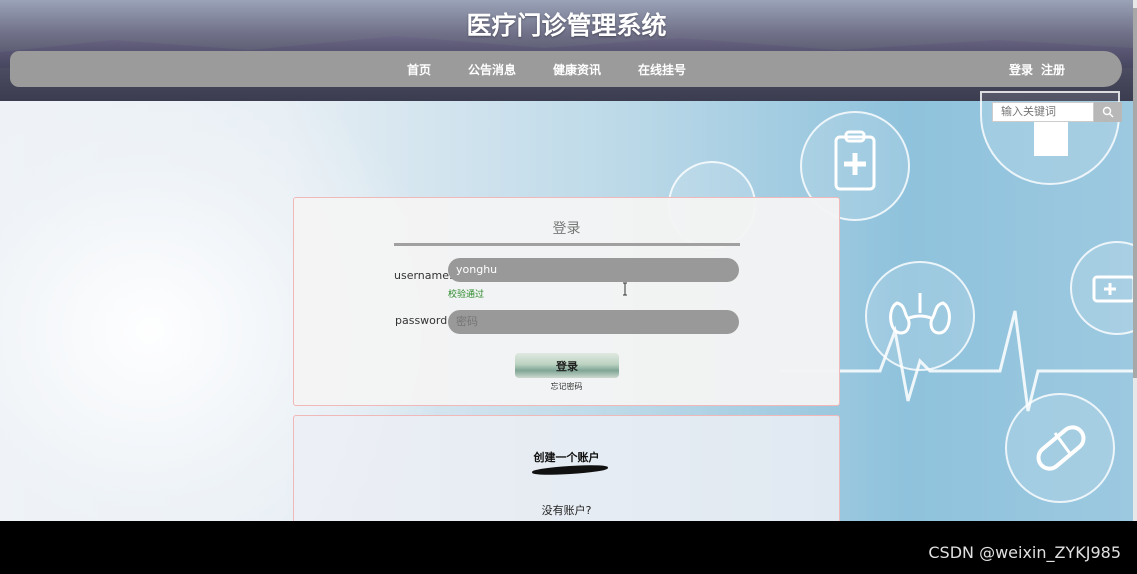 This screenshot has height=574, width=1137. I want to click on page-scrollbar, so click(1135, 260).